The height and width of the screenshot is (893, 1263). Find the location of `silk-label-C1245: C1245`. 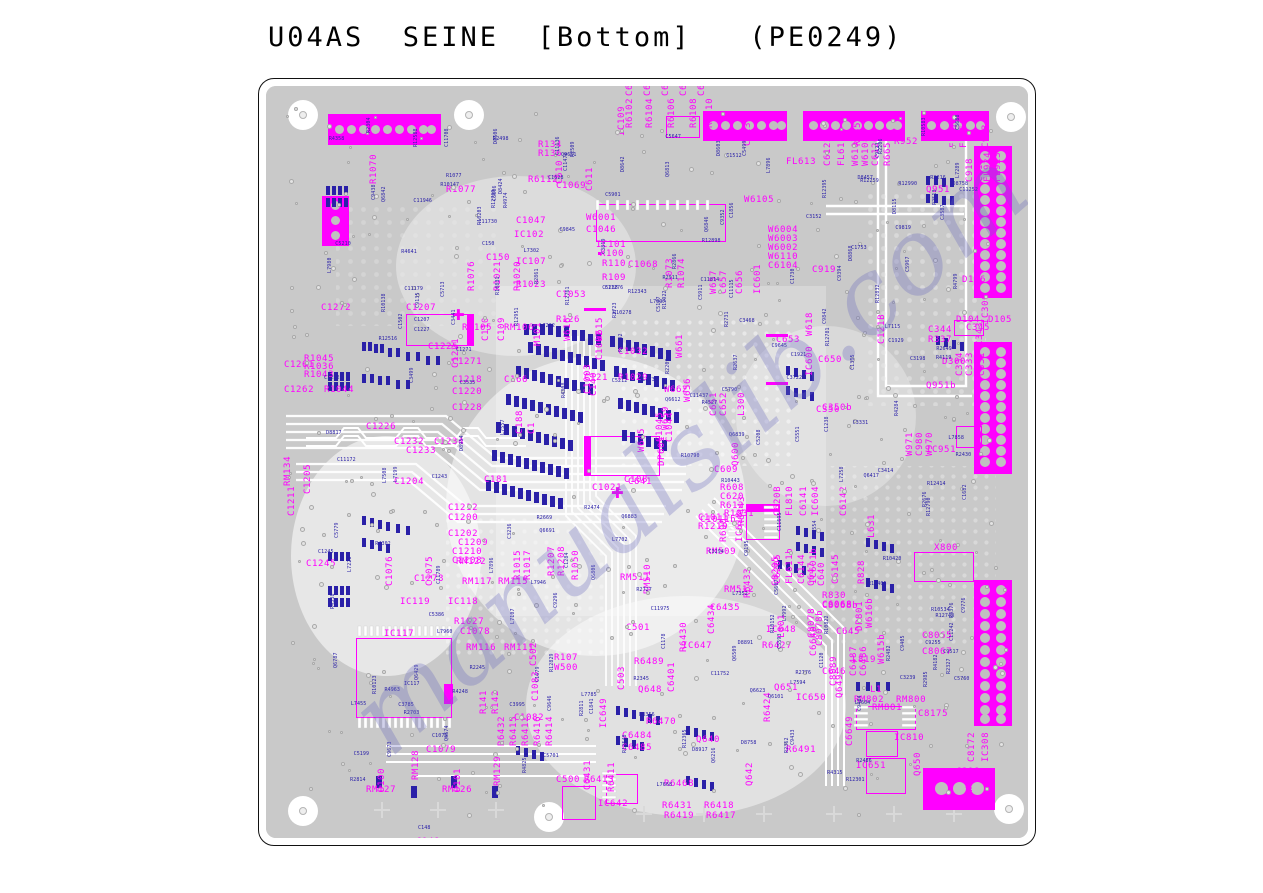

silk-label-C1245: C1245 is located at coordinates (326, 552).